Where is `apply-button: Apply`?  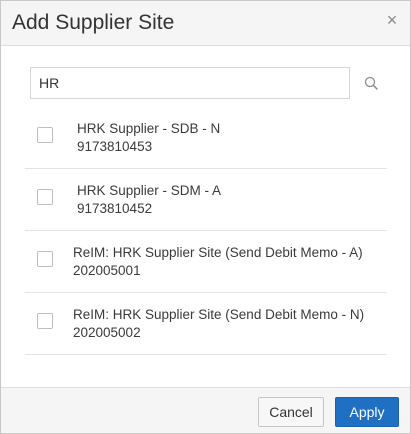
apply-button: Apply is located at coordinates (367, 412).